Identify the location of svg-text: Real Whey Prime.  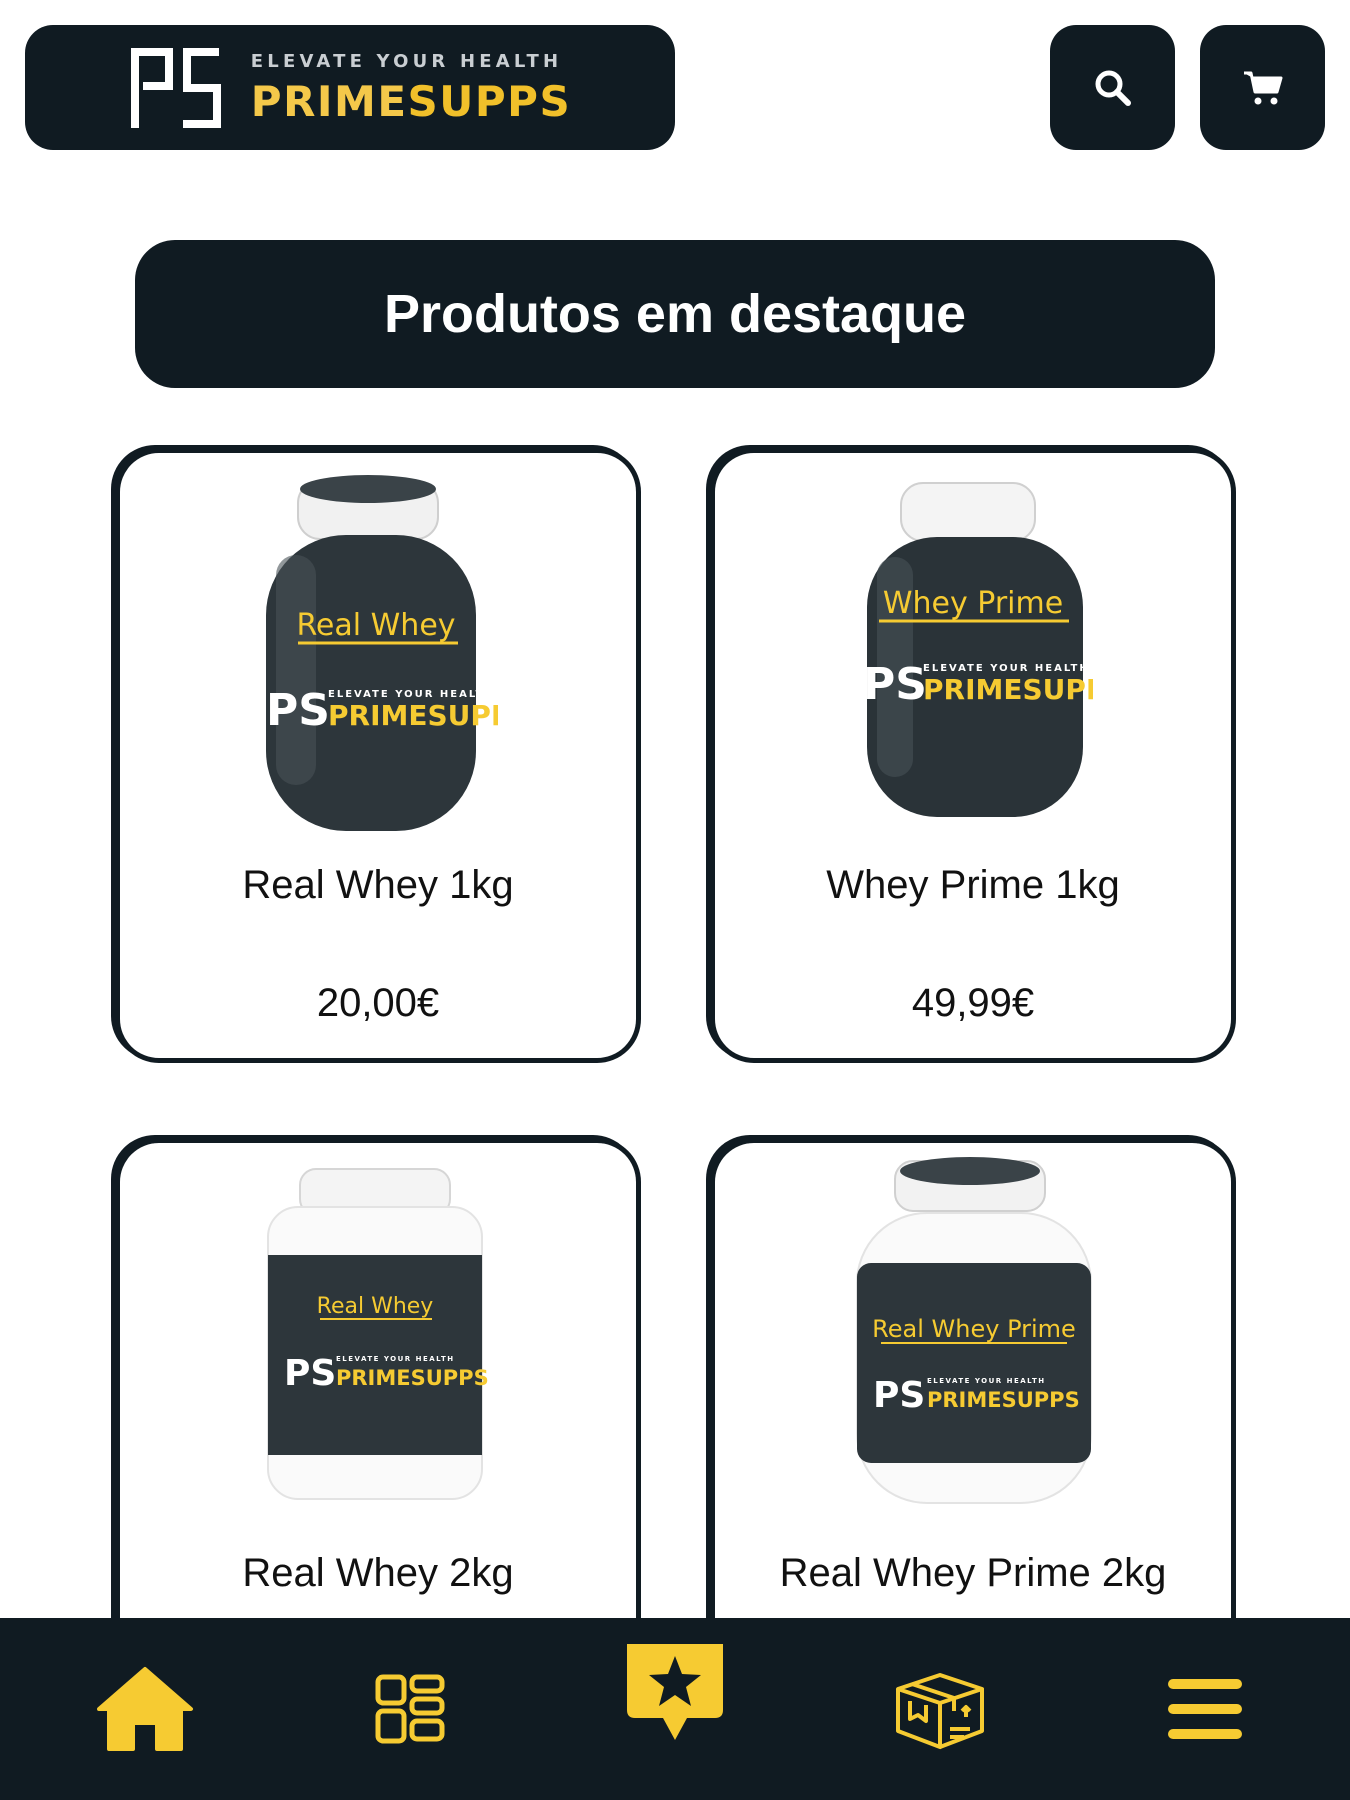
(974, 1329).